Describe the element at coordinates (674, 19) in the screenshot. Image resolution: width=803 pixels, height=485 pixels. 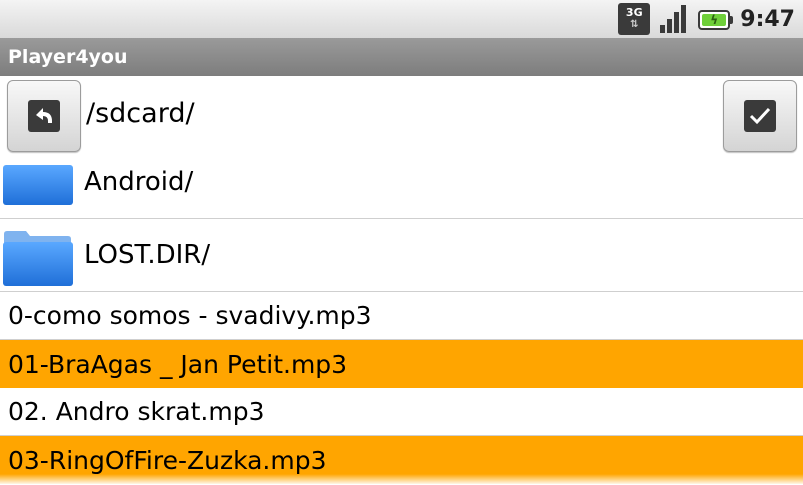
I see `signal-strength-icon` at that location.